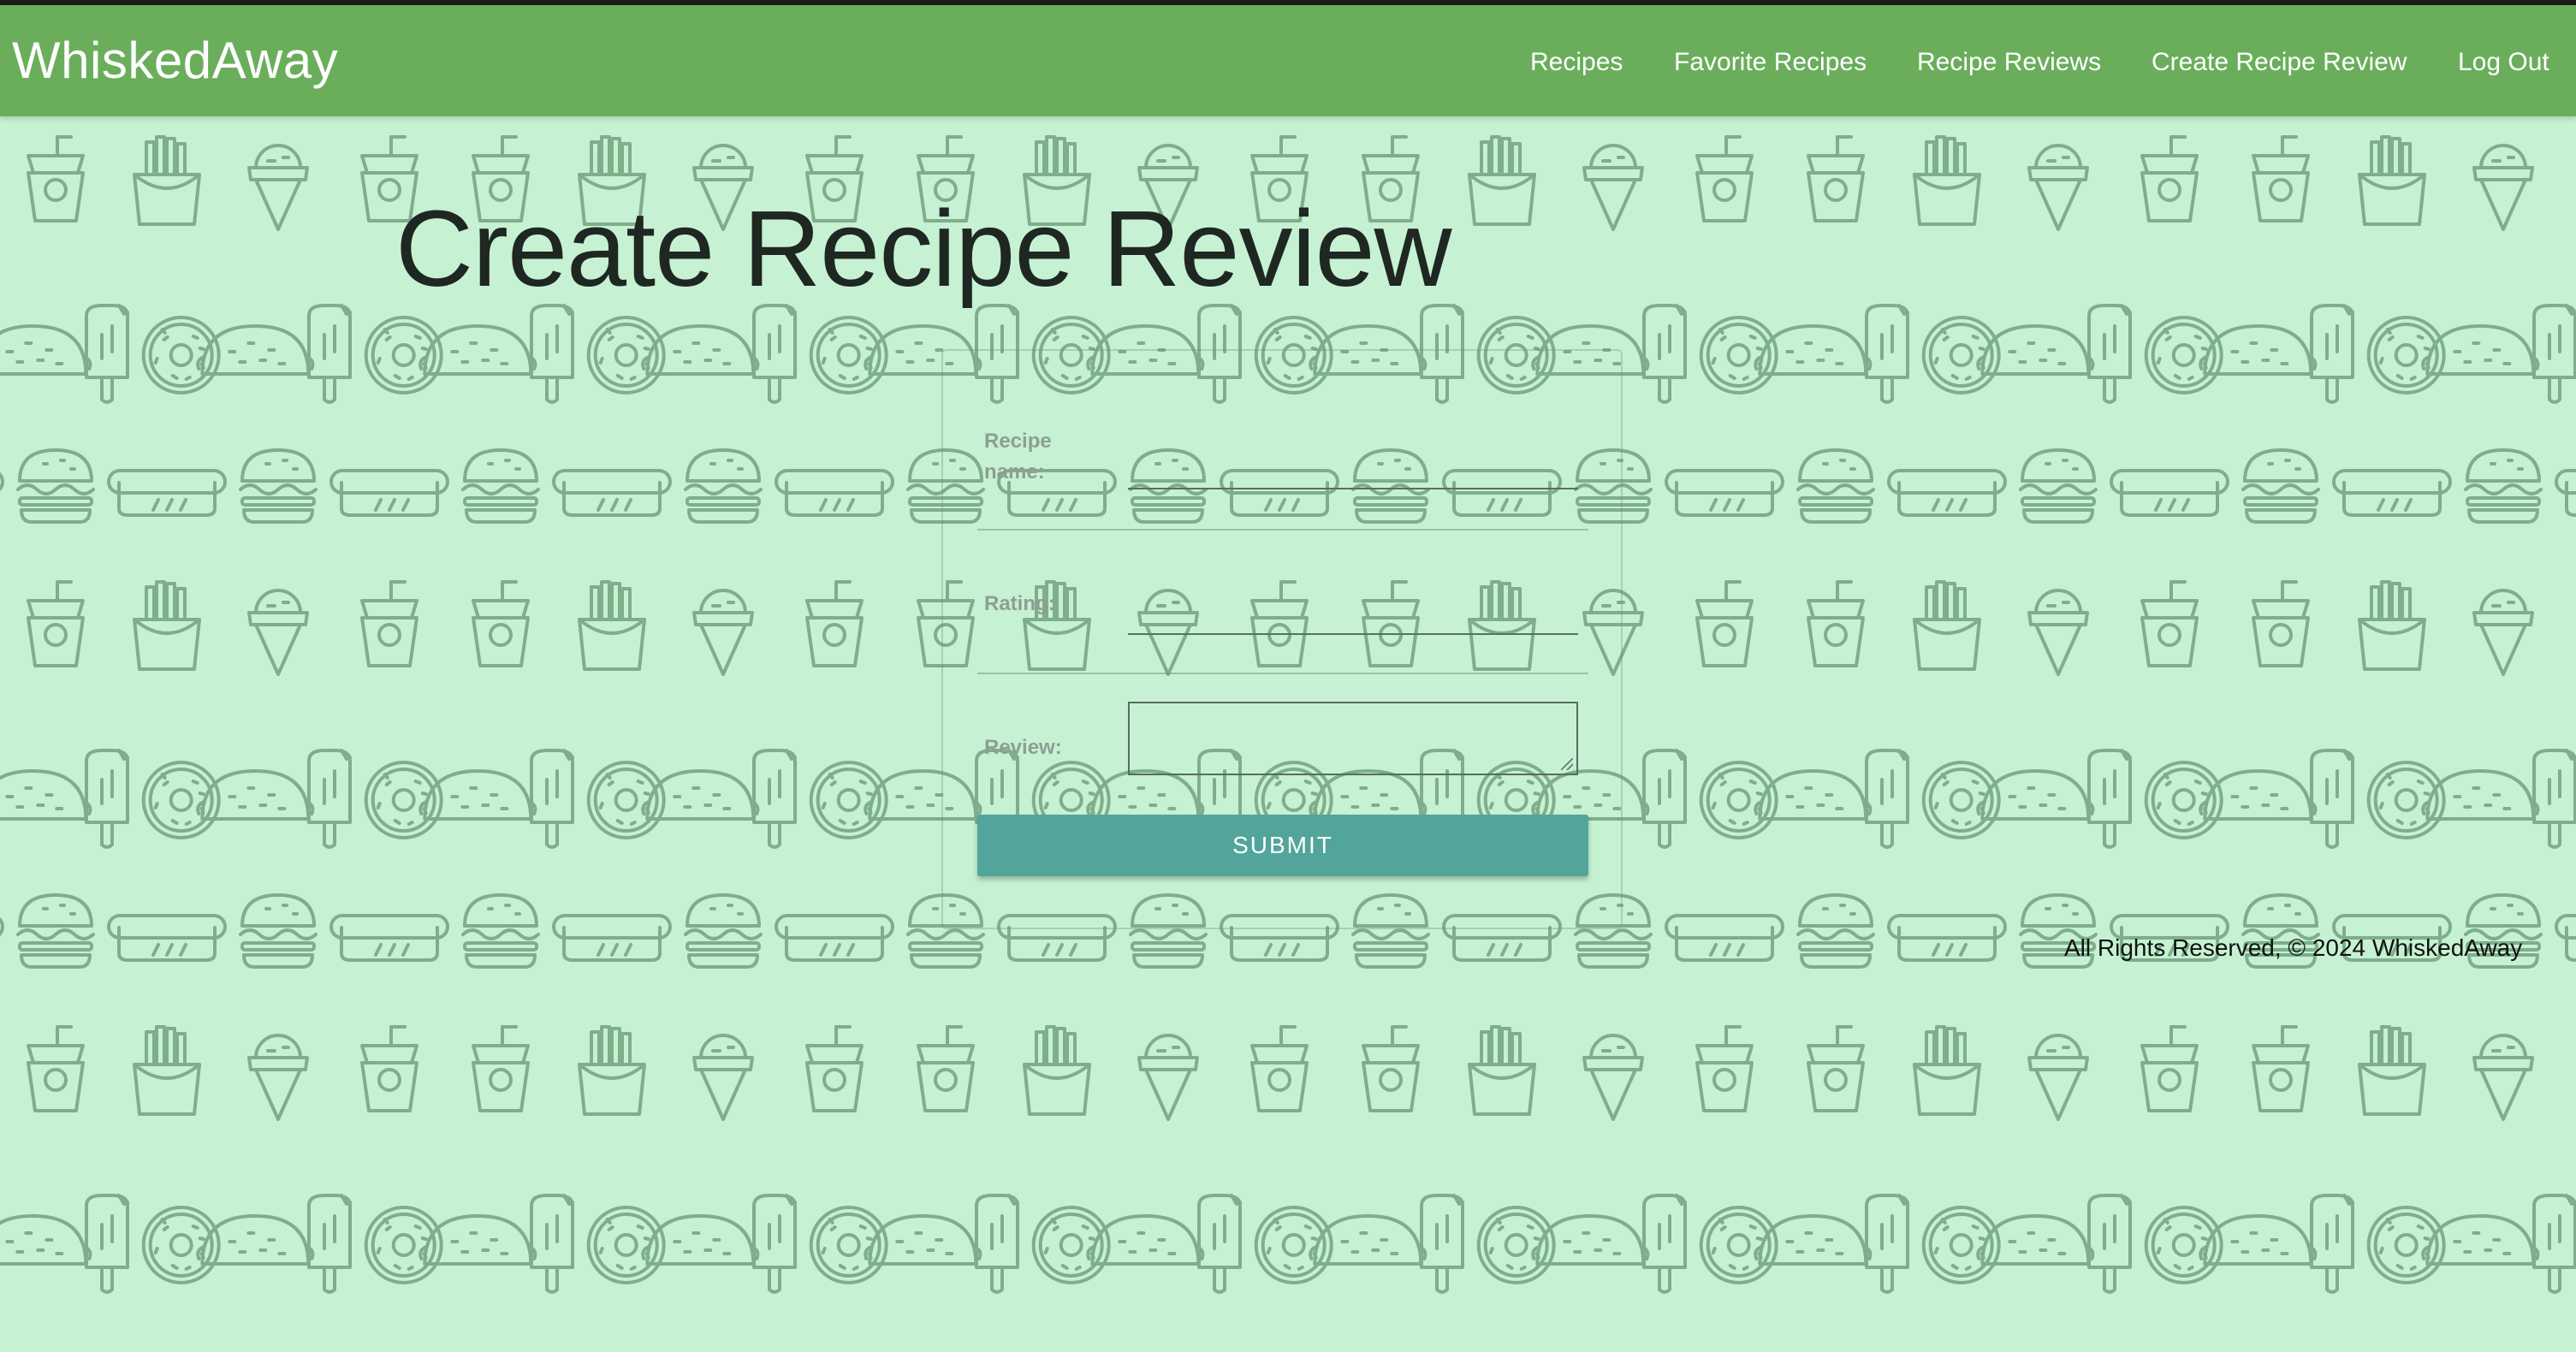 The image size is (2576, 1352). What do you see at coordinates (1567, 764) in the screenshot?
I see `resize-handle-icon` at bounding box center [1567, 764].